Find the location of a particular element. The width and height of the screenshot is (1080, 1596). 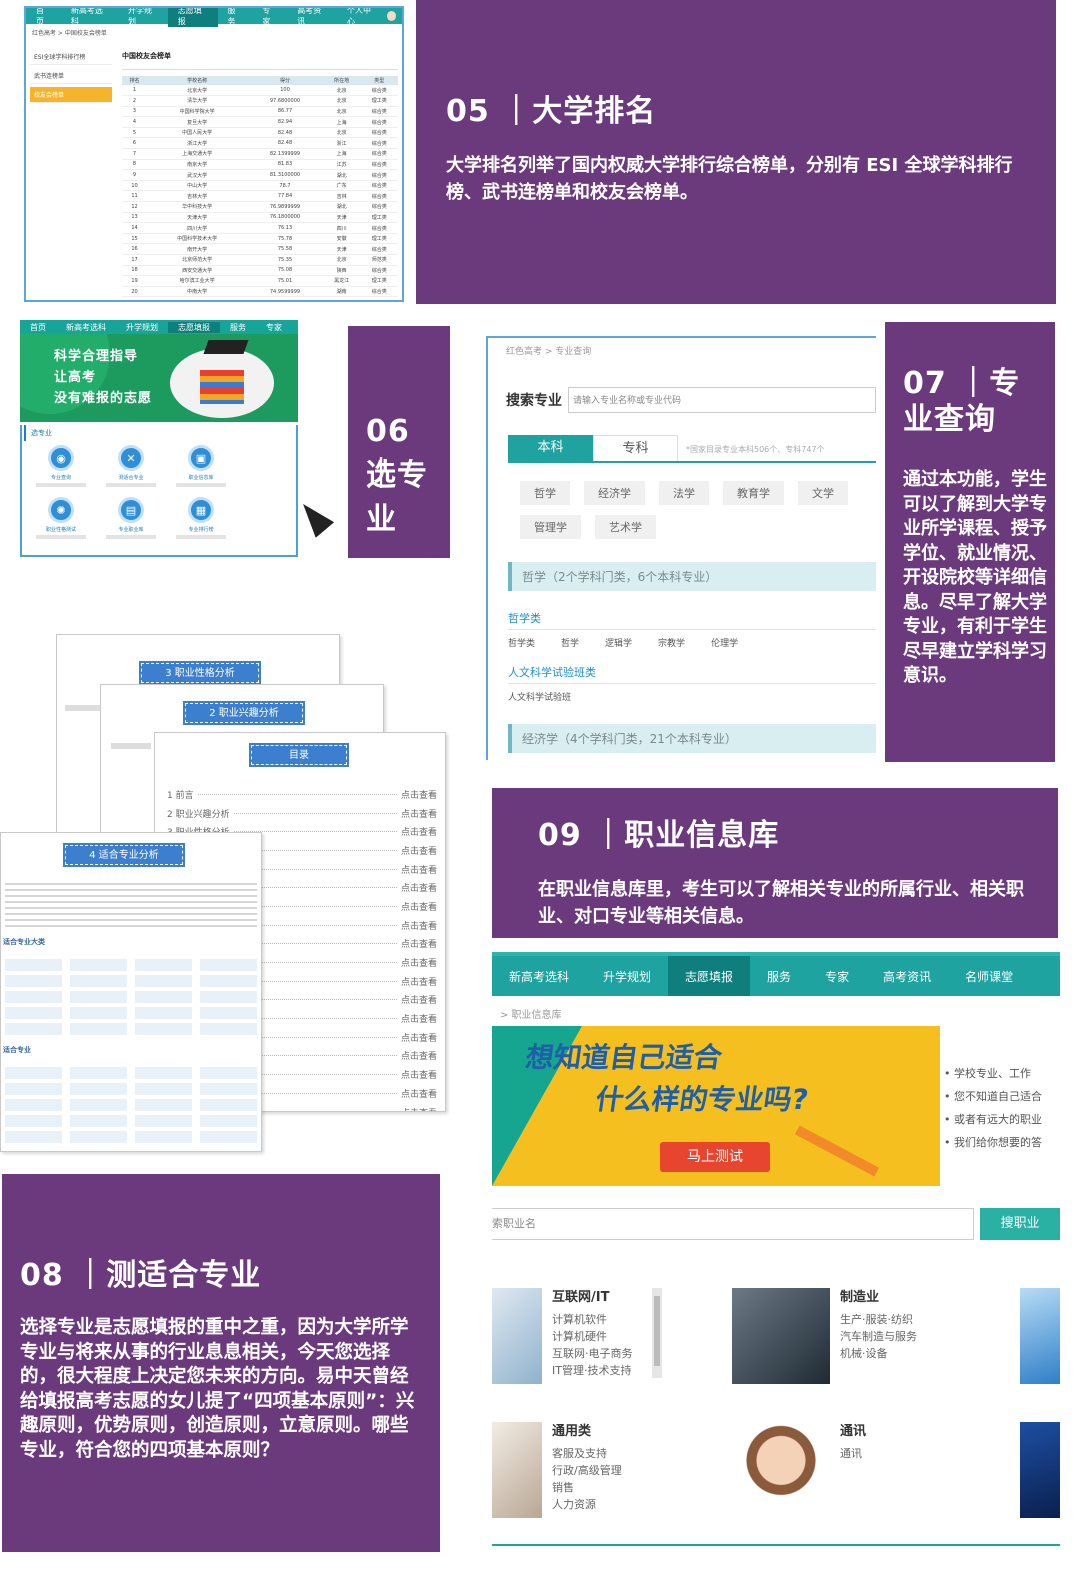

field-chip: 教育学 is located at coordinates (753, 493).